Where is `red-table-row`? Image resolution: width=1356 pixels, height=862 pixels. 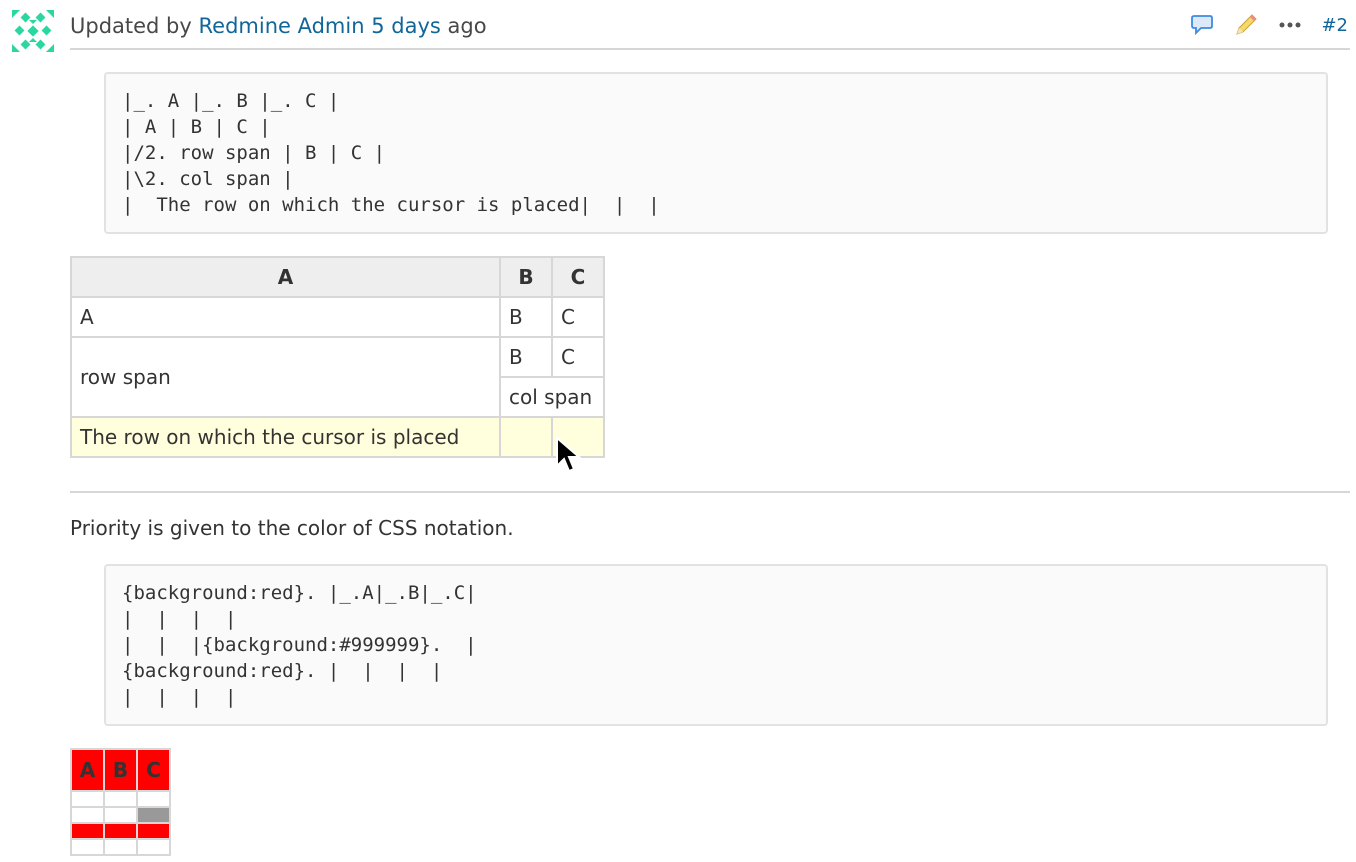 red-table-row is located at coordinates (120, 831).